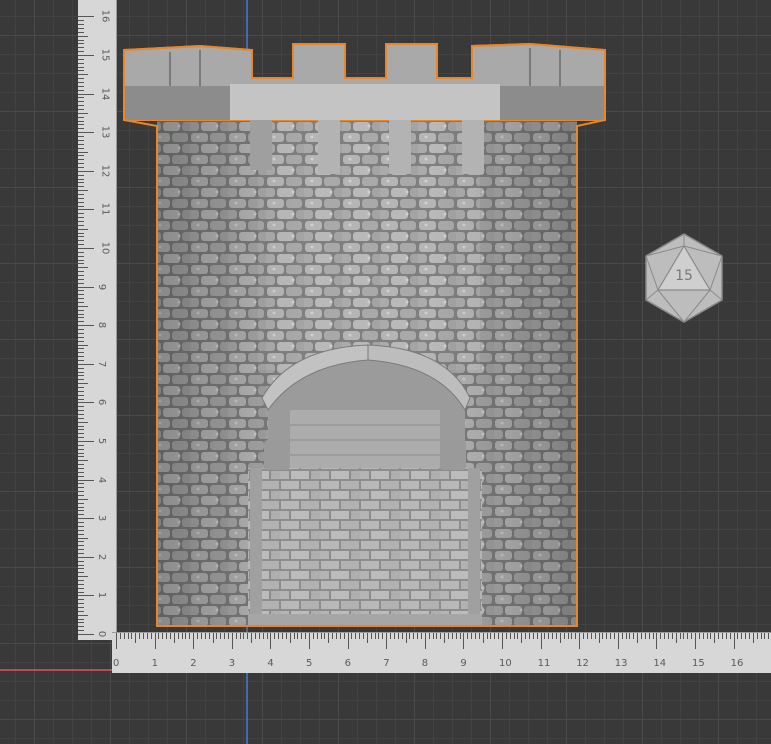 The width and height of the screenshot is (771, 744). Describe the element at coordinates (684, 278) in the screenshot. I see `d20-die-model: 15` at that location.